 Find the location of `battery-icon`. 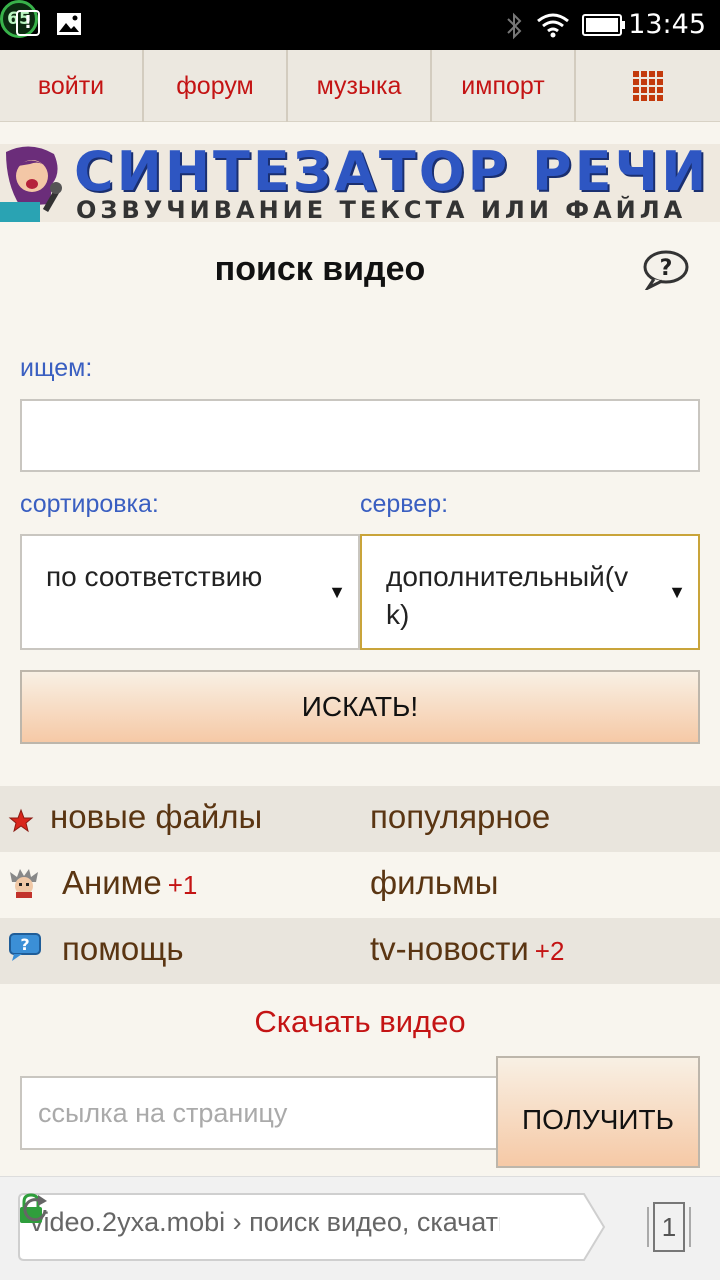

battery-icon is located at coordinates (603, 25).